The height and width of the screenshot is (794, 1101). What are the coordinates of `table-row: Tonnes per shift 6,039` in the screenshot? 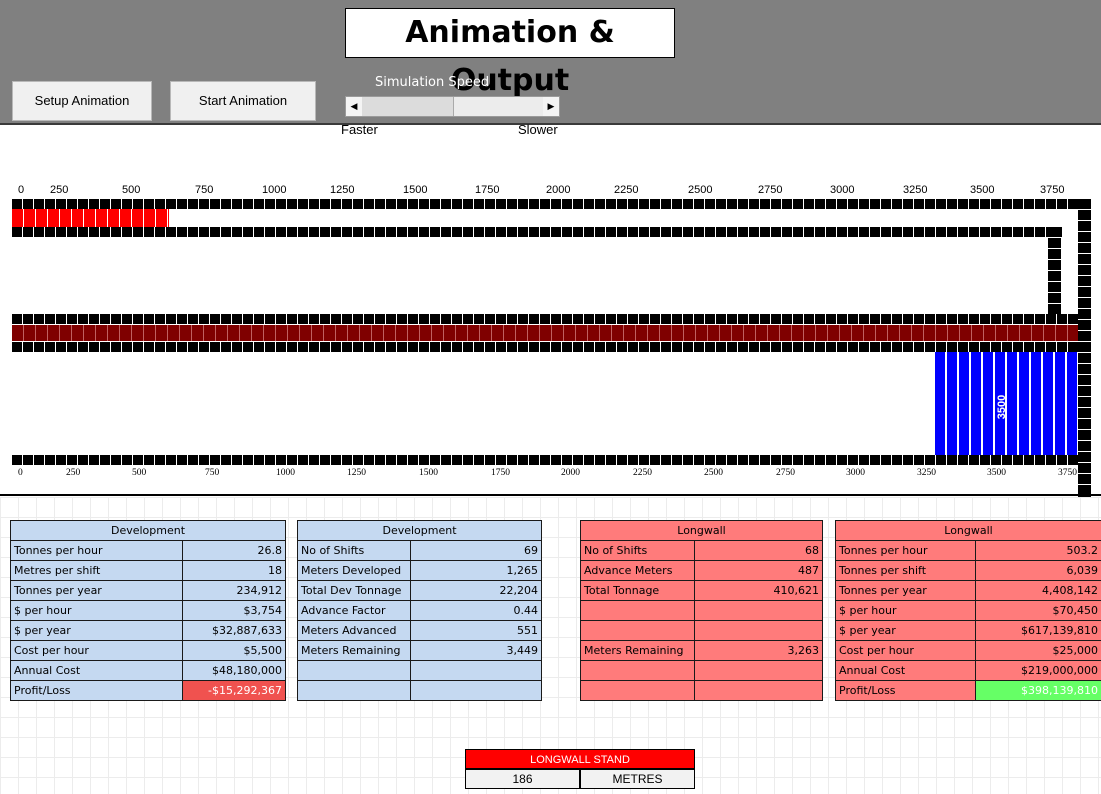 It's located at (968, 570).